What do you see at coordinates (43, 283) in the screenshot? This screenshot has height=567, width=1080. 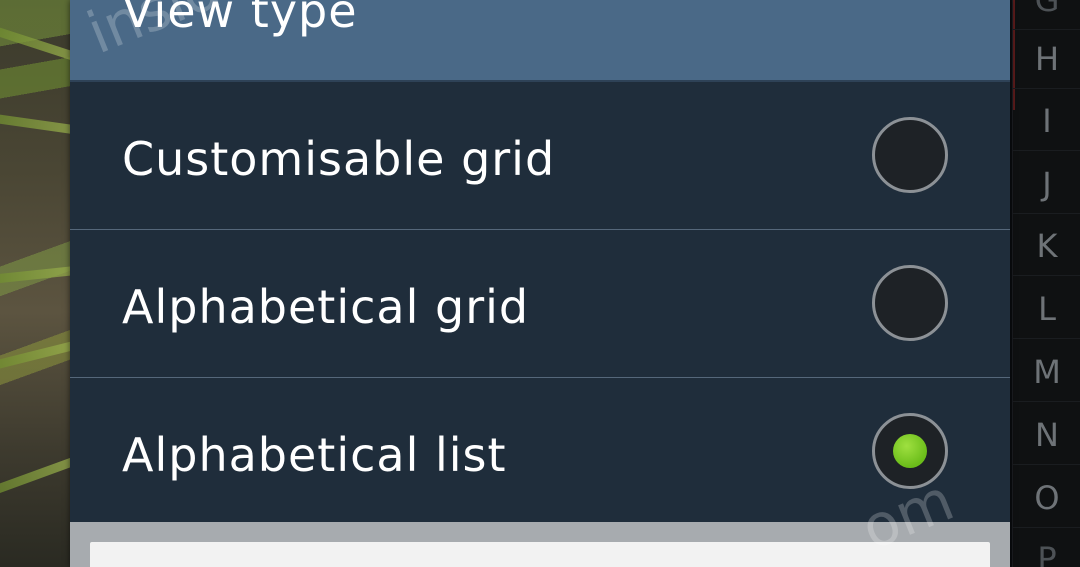 I see `home-wallpaper` at bounding box center [43, 283].